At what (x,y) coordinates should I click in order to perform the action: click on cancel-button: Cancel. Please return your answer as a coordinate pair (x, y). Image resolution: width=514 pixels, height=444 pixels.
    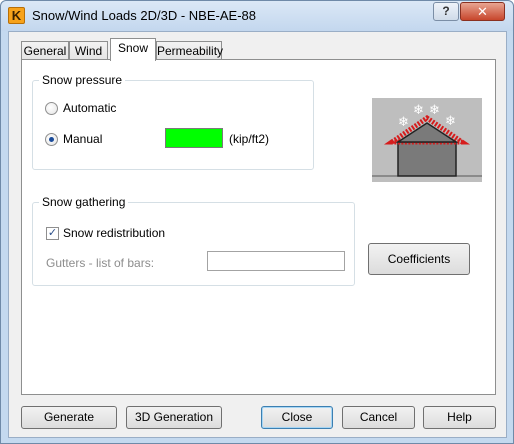
    Looking at the image, I should click on (378, 417).